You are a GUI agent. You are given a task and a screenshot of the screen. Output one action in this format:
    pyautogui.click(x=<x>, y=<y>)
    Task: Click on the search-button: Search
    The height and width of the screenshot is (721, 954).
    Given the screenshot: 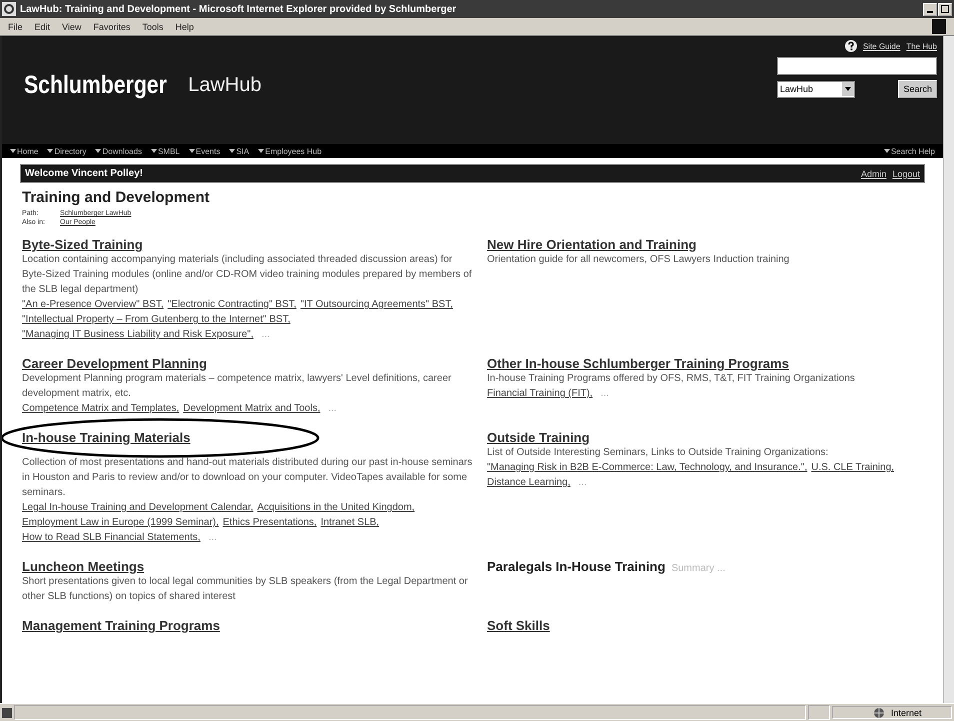 What is the action you would take?
    pyautogui.click(x=917, y=89)
    